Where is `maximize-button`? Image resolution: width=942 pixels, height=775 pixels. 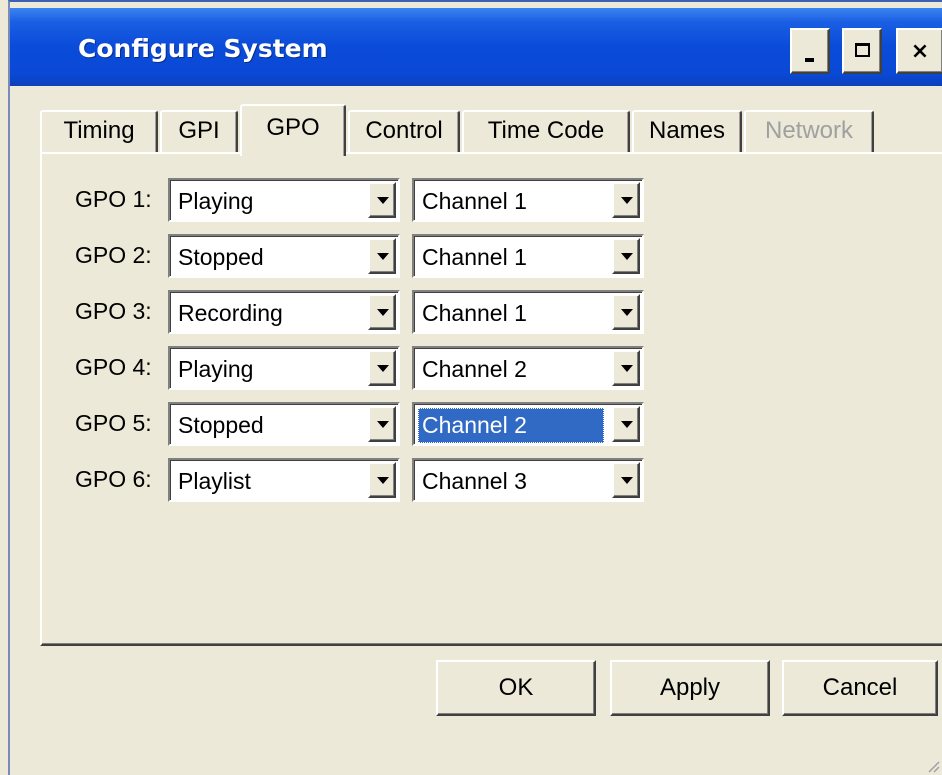
maximize-button is located at coordinates (862, 51).